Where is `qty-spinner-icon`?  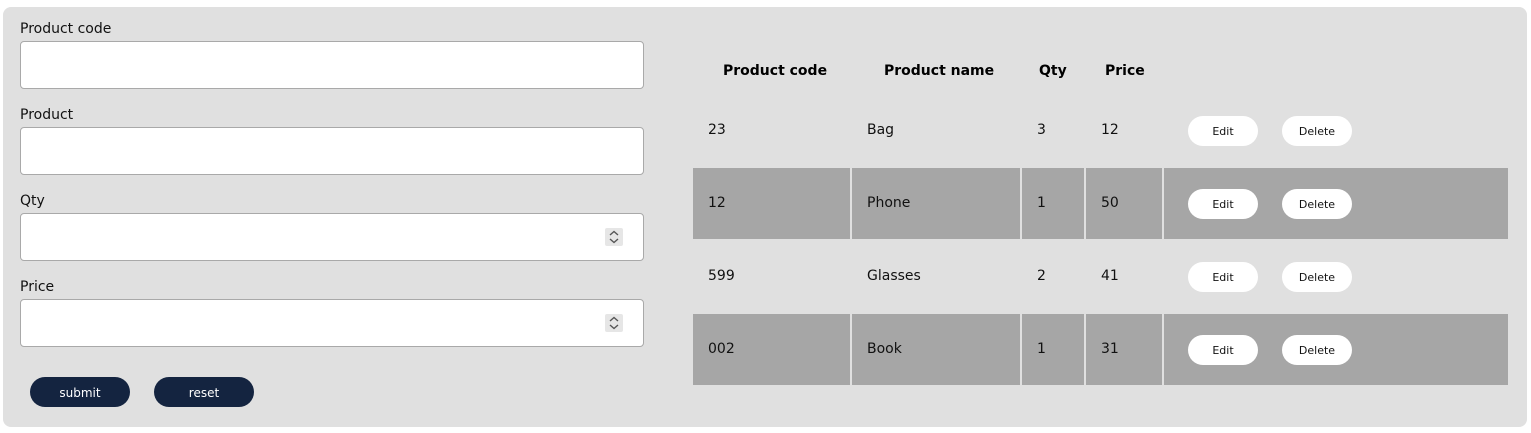 qty-spinner-icon is located at coordinates (614, 237).